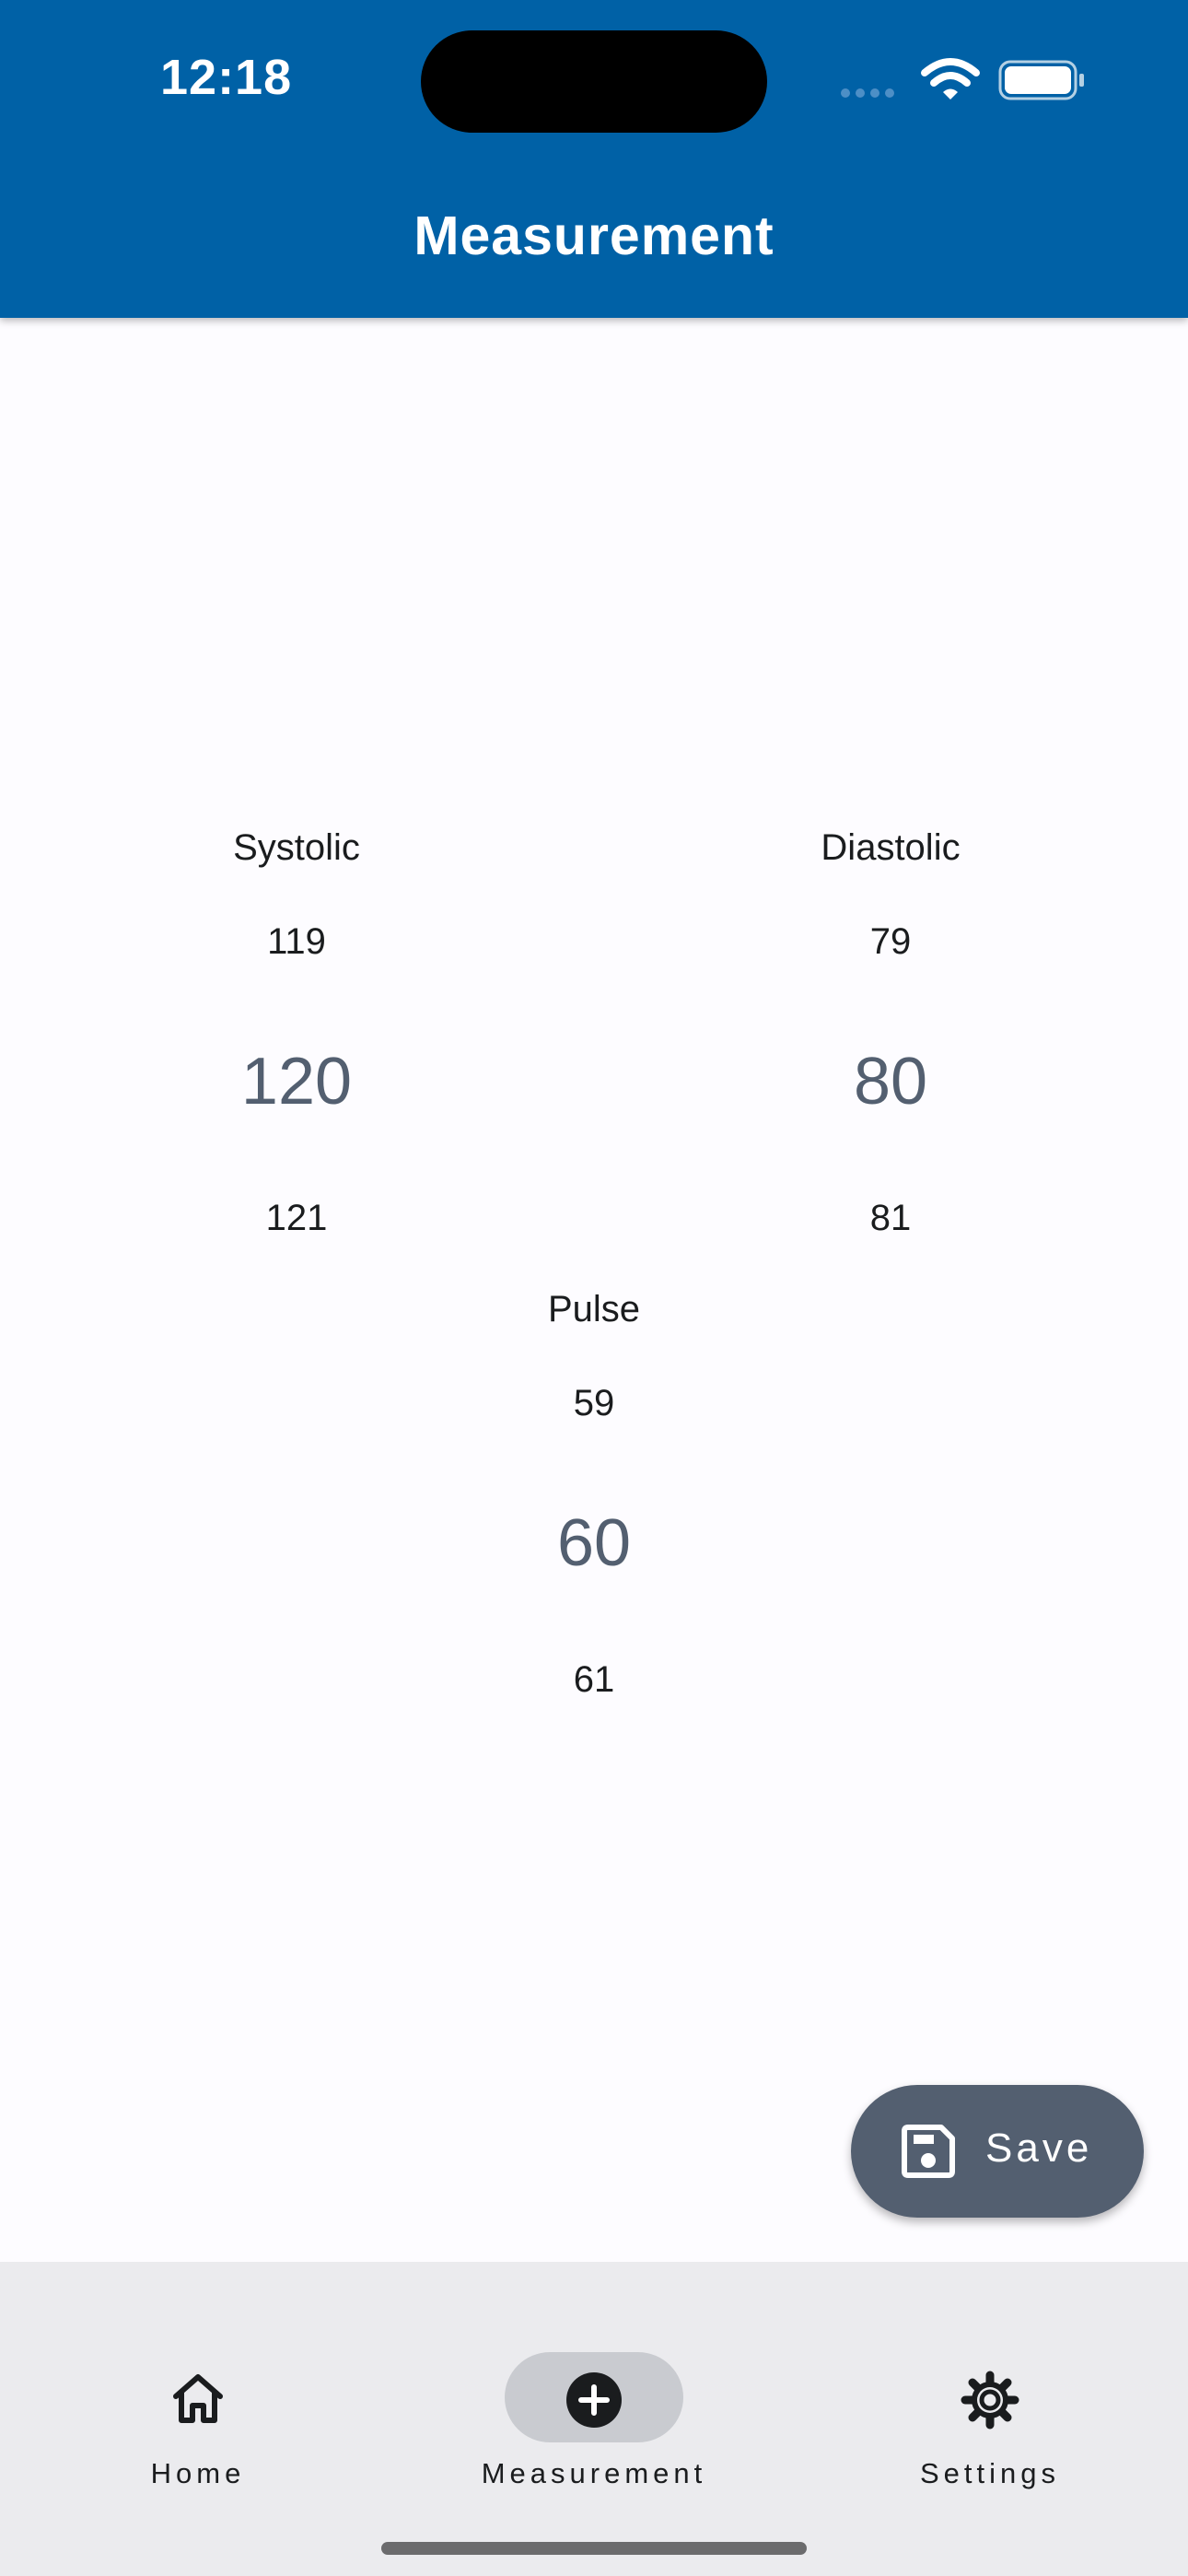 The image size is (1188, 2576). I want to click on pulse-label: Pulse, so click(594, 1309).